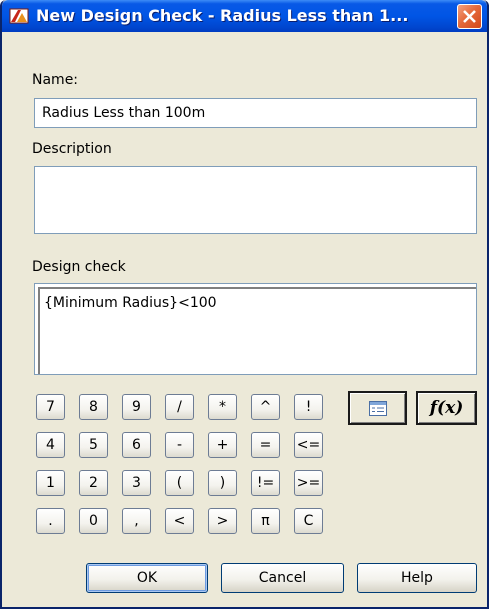  I want to click on name-field: Radius Less than 100m, so click(255, 113).